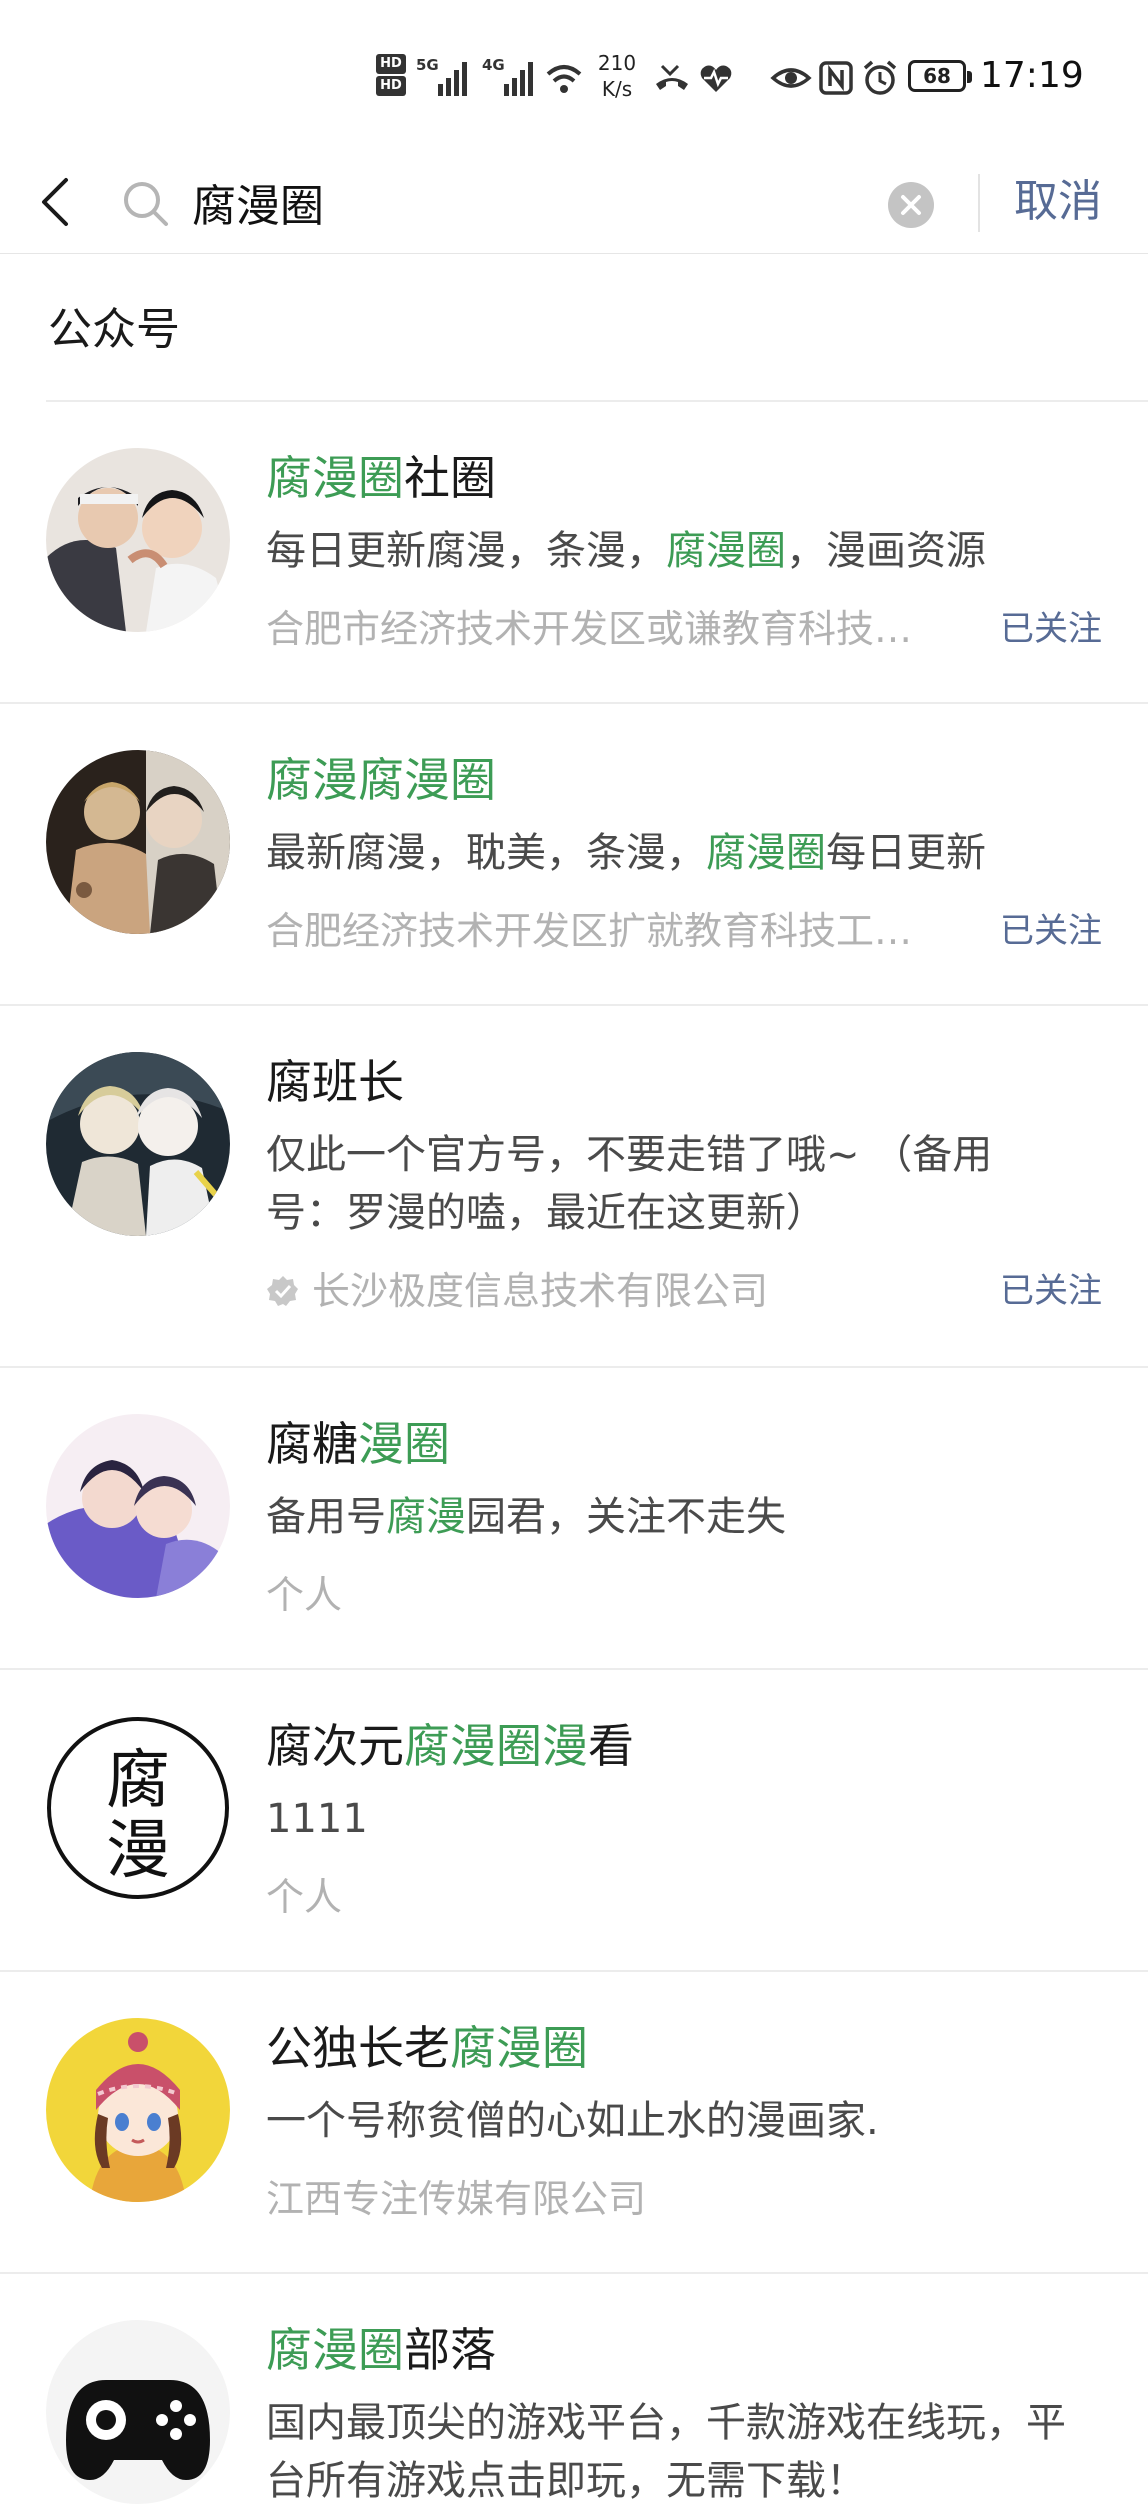  I want to click on account-name: 公独长老腐漫圈, so click(427, 2048).